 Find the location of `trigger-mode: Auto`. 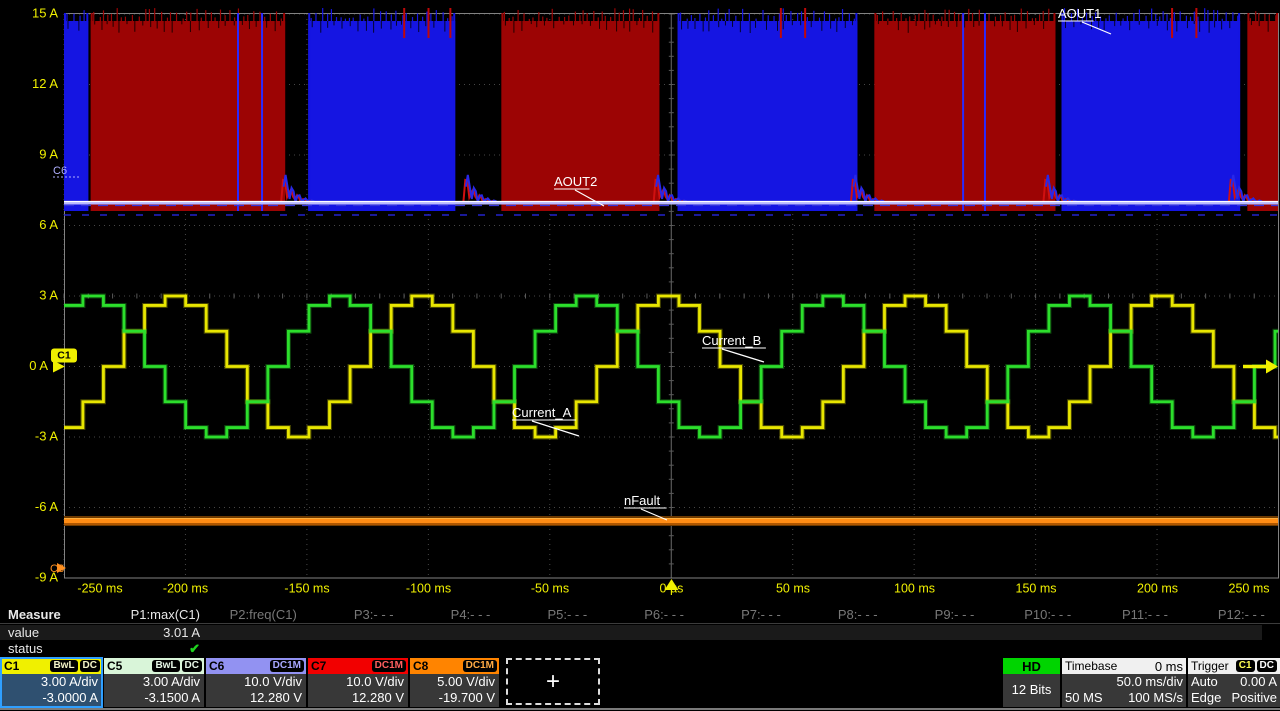

trigger-mode: Auto is located at coordinates (1204, 681).